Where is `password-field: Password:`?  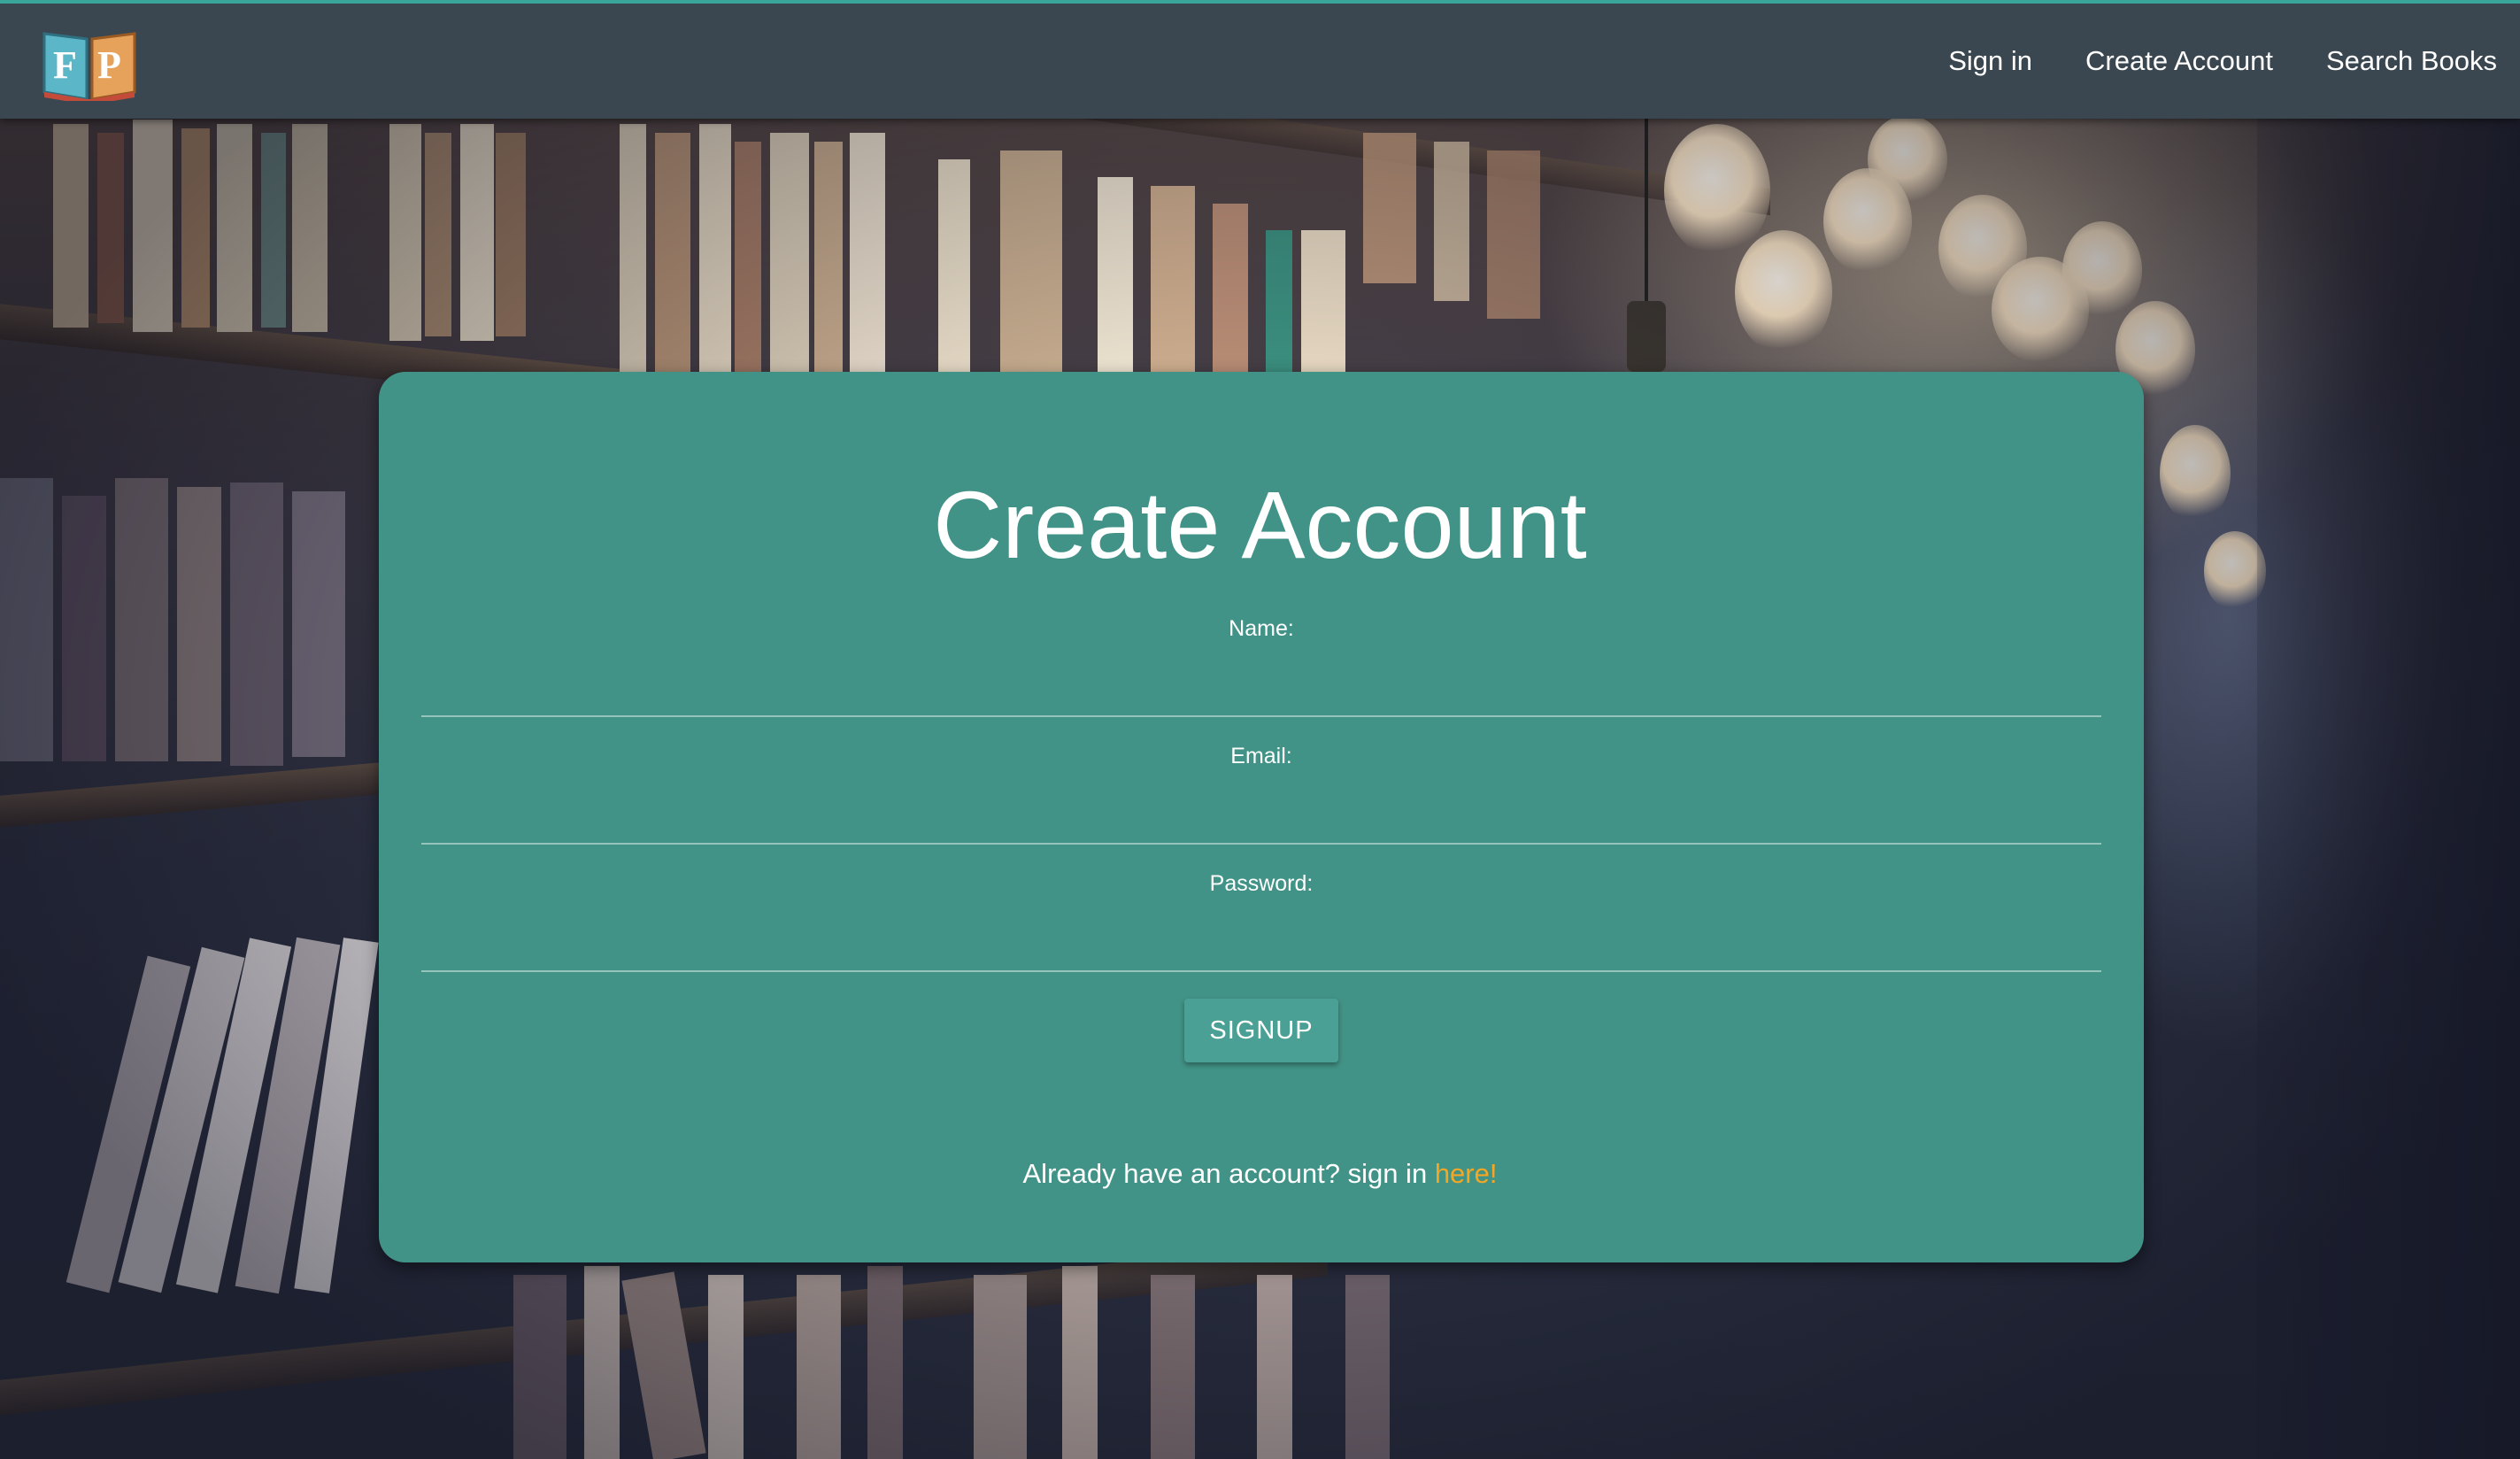 password-field: Password: is located at coordinates (1261, 928).